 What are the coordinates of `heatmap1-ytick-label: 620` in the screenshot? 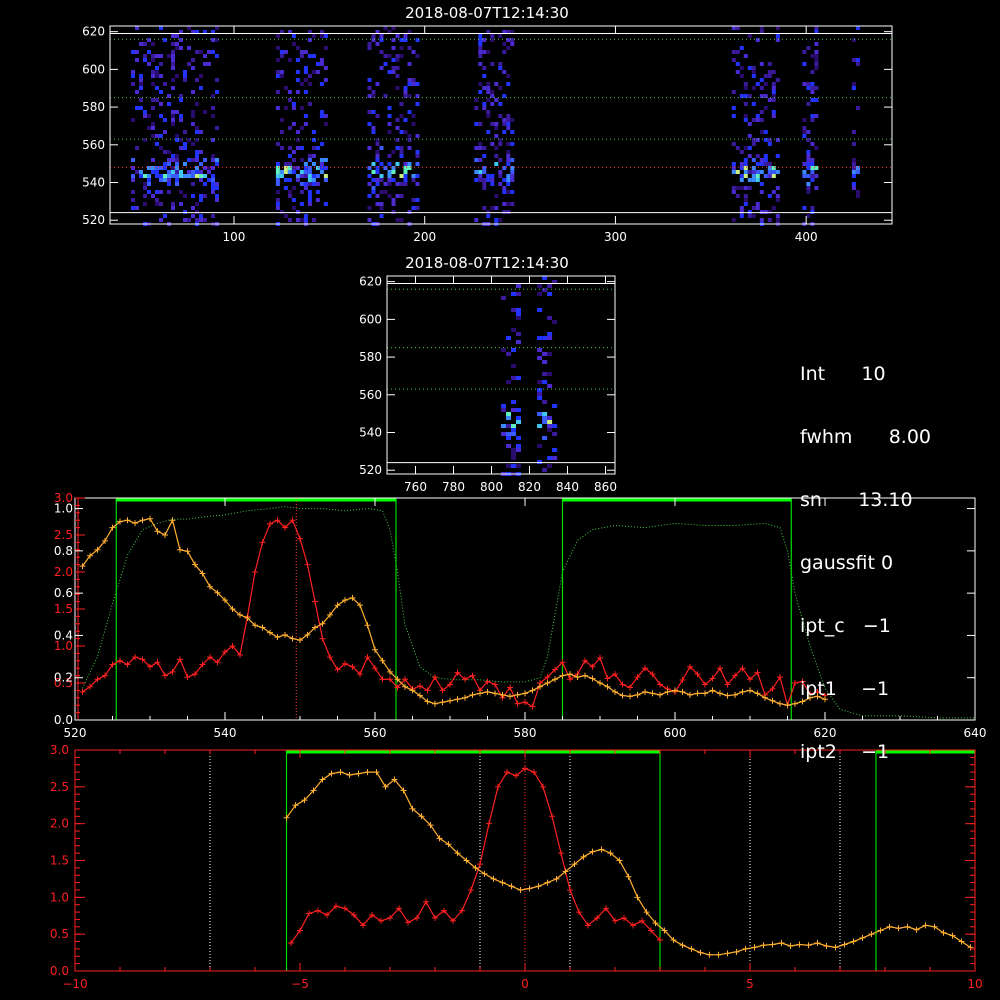 It's located at (93, 32).